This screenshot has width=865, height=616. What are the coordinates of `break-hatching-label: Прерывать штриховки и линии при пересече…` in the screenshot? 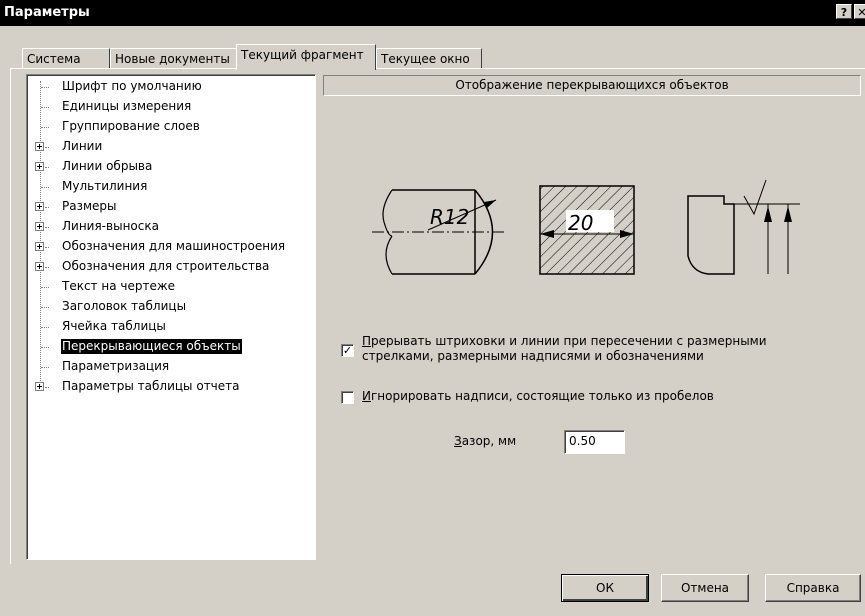 It's located at (564, 349).